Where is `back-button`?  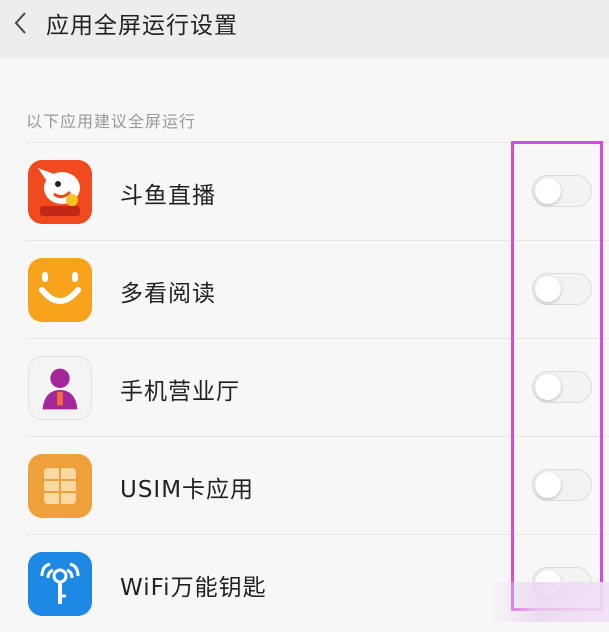 back-button is located at coordinates (20, 23).